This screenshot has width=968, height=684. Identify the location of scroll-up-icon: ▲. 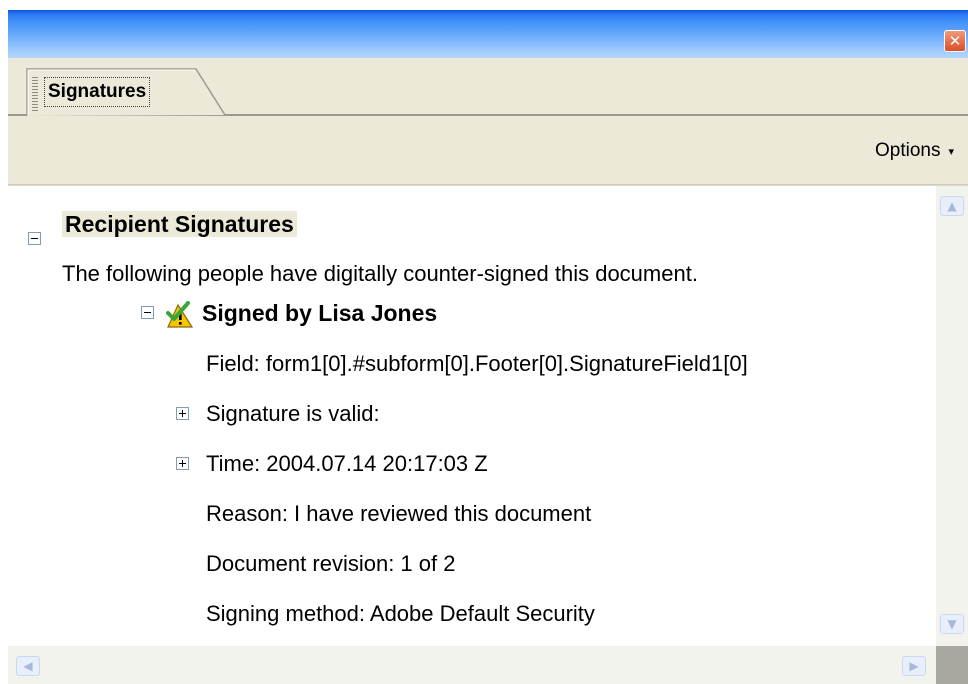
(952, 206).